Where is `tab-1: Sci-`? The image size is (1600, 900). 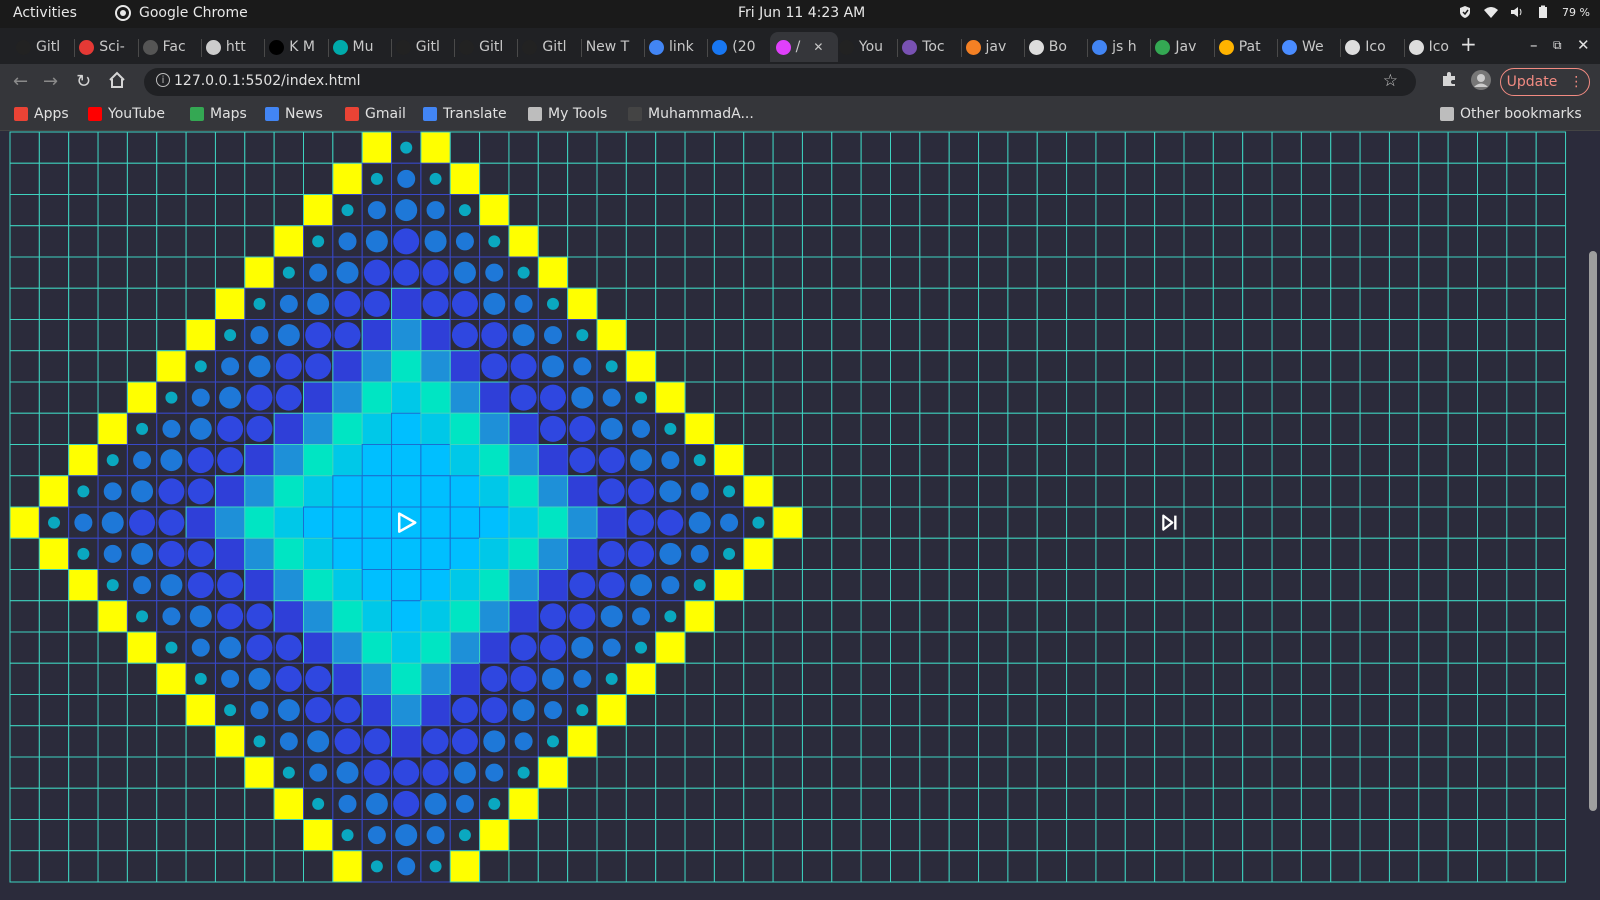
tab-1: Sci- is located at coordinates (106, 47).